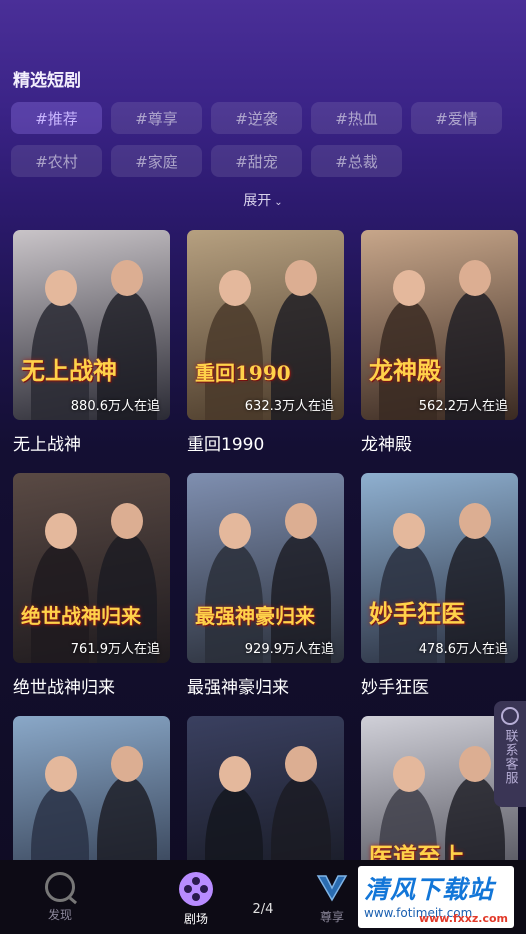 This screenshot has width=526, height=934. I want to click on watermark-main: 清风下载站, so click(429, 889).